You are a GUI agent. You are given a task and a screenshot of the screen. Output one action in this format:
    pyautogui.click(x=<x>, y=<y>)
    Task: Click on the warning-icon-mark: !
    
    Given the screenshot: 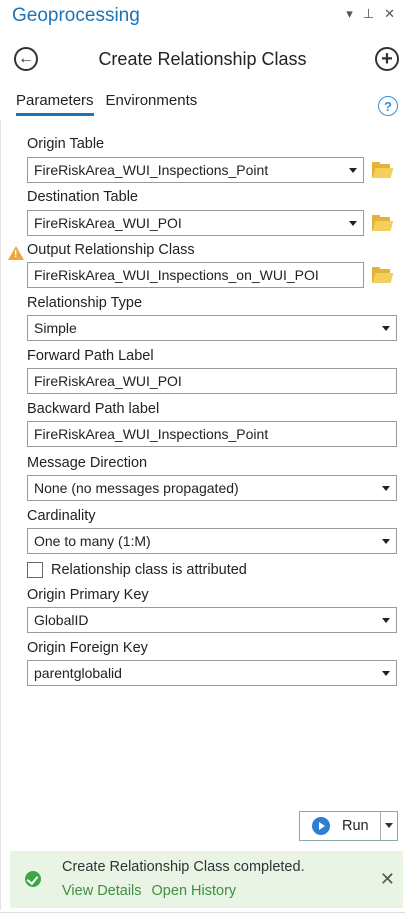 What is the action you would take?
    pyautogui.click(x=16, y=254)
    